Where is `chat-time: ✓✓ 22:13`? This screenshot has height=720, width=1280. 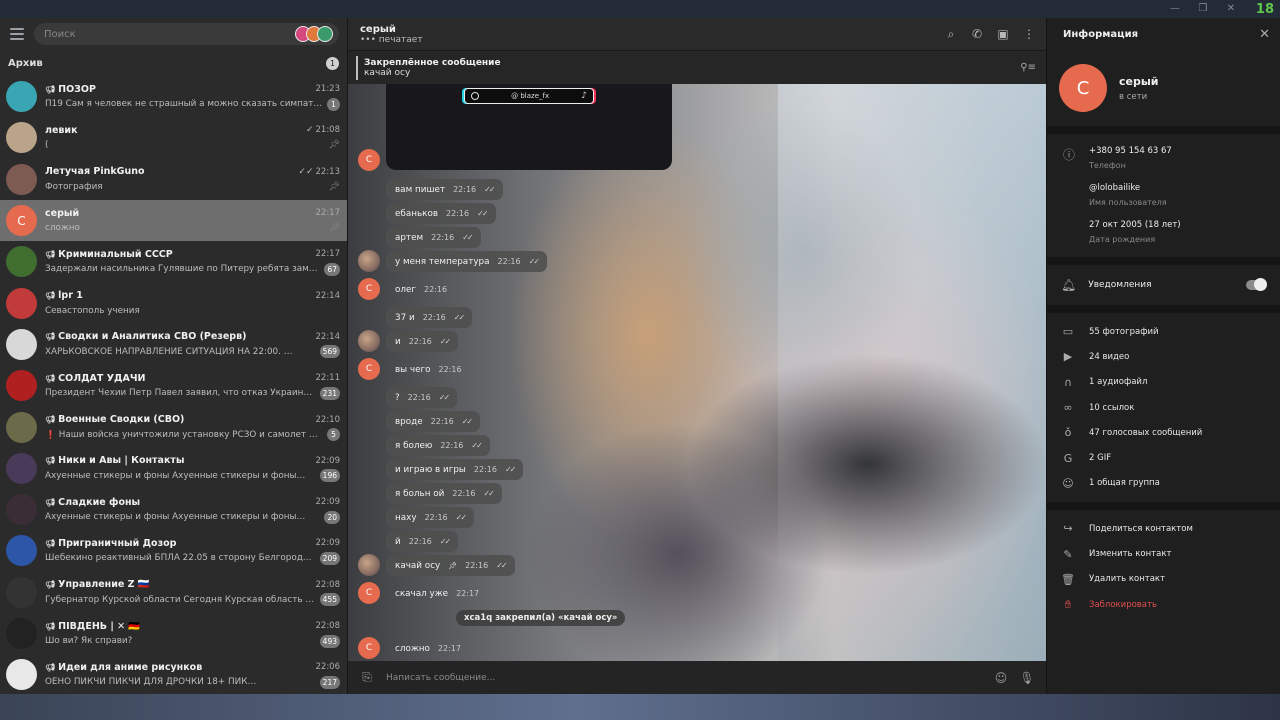
chat-time: ✓✓ 22:13 is located at coordinates (319, 172).